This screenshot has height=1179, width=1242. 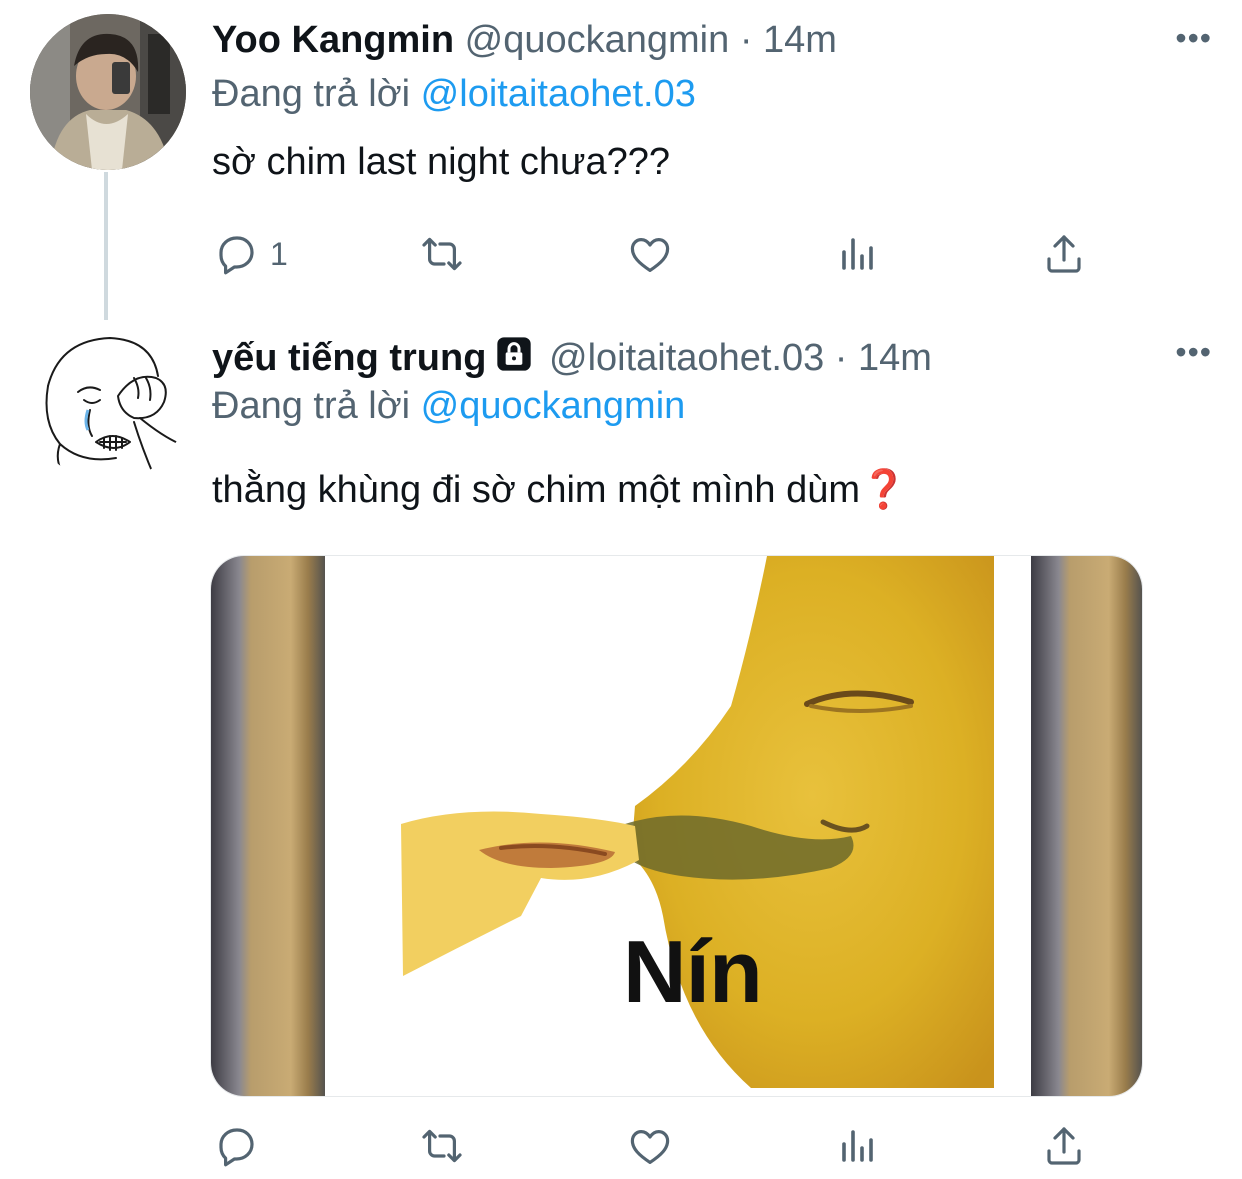 What do you see at coordinates (333, 40) in the screenshot?
I see `author-name: Yoo Kangmin` at bounding box center [333, 40].